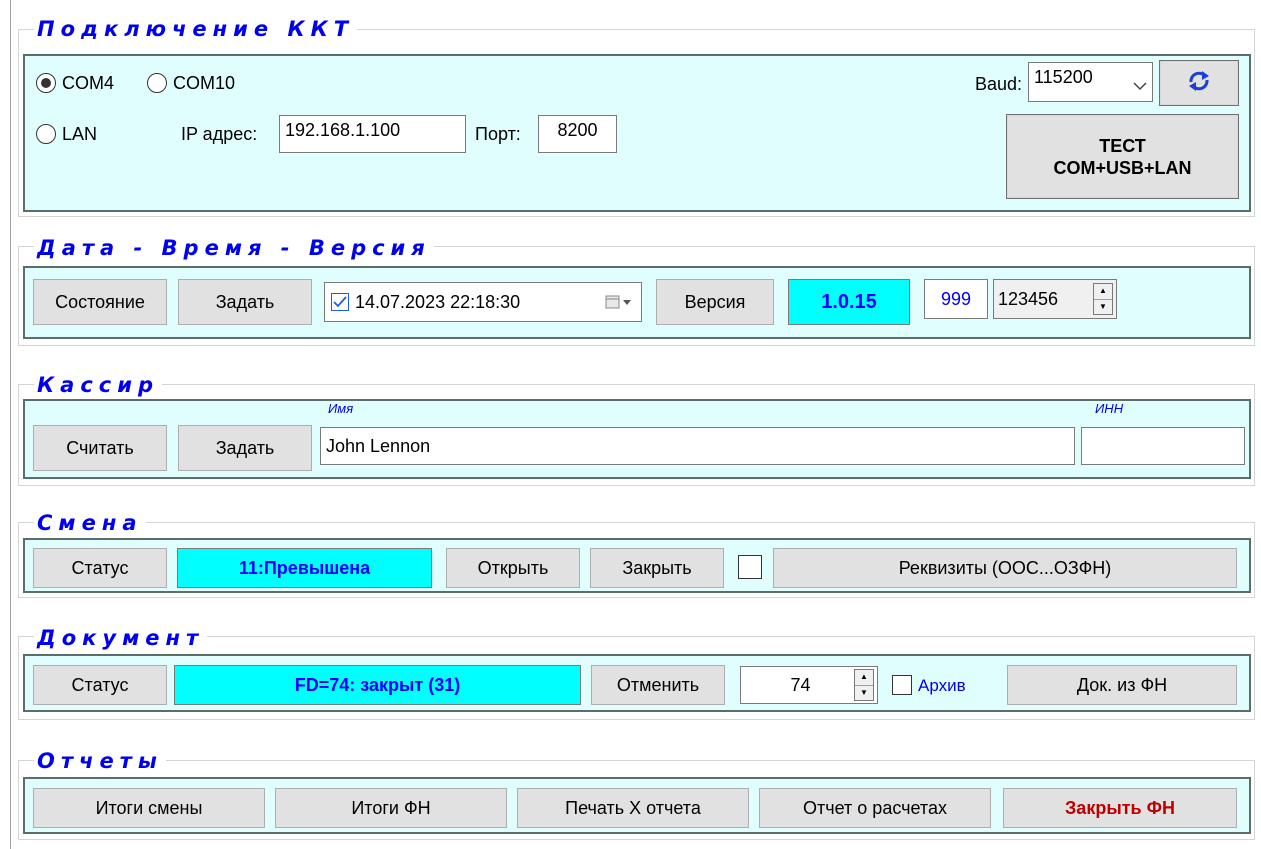 The height and width of the screenshot is (849, 1261). I want to click on document-number-spinner: 74 ▲ ▼, so click(809, 685).